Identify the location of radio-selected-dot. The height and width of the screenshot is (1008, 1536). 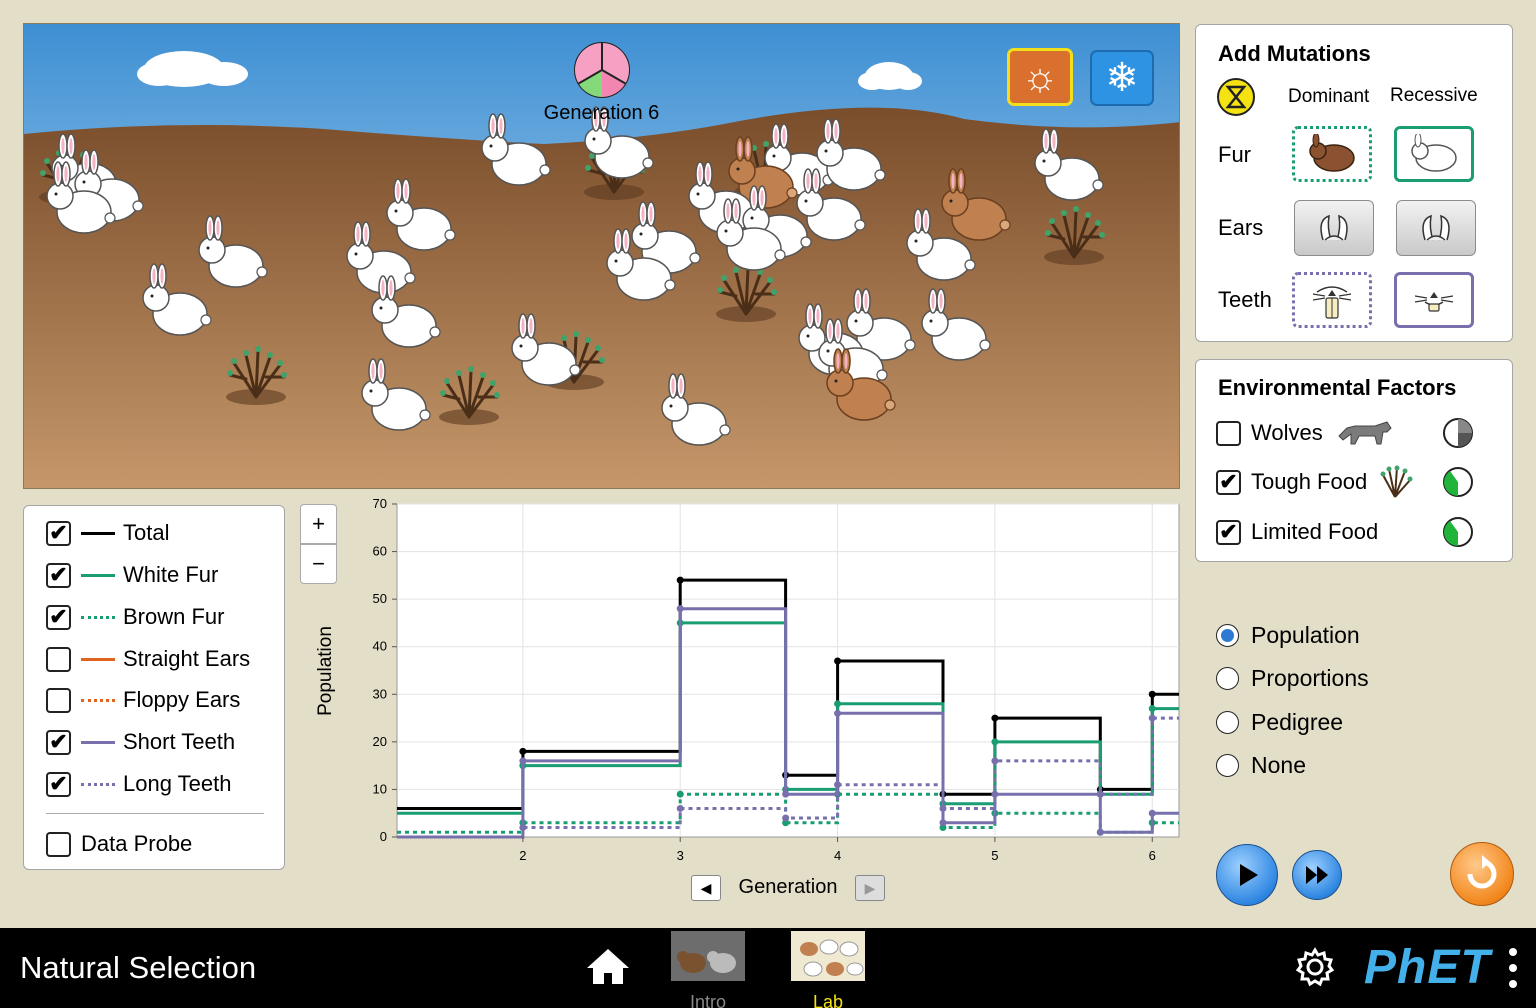
(1227, 635).